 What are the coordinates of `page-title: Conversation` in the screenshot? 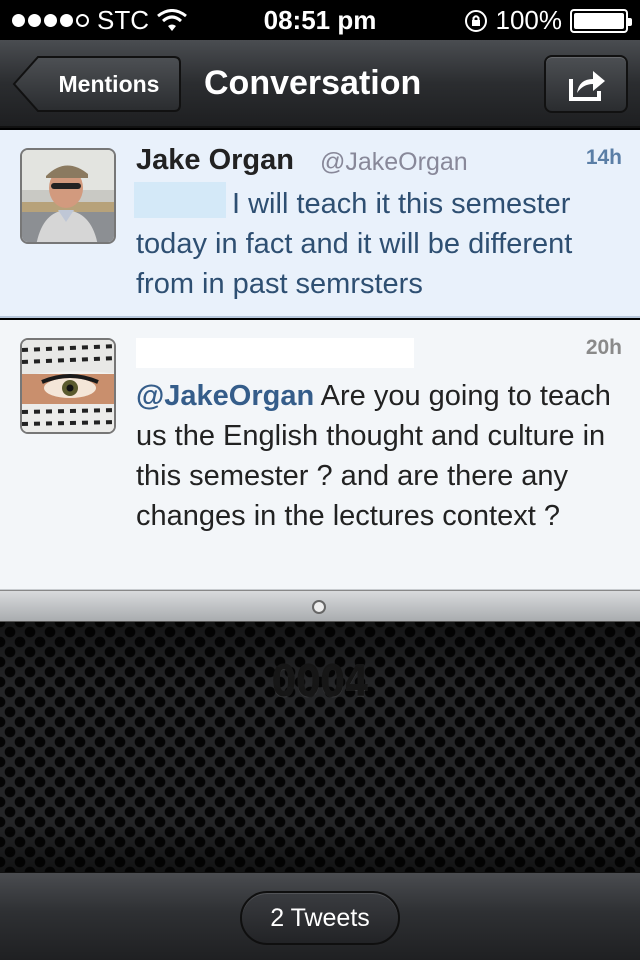 It's located at (313, 83).